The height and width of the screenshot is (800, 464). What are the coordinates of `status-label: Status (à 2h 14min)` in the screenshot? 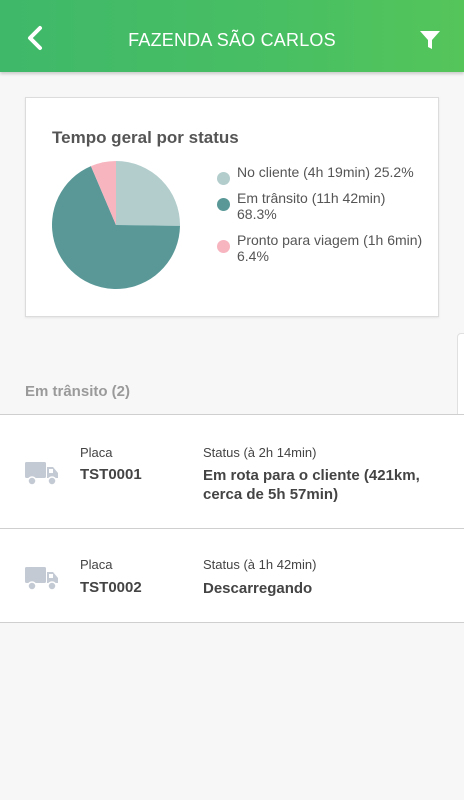 It's located at (260, 452).